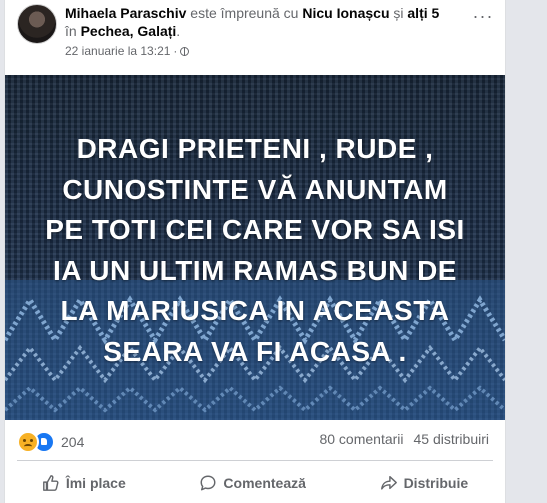  I want to click on like-label: Îmi place, so click(95, 483).